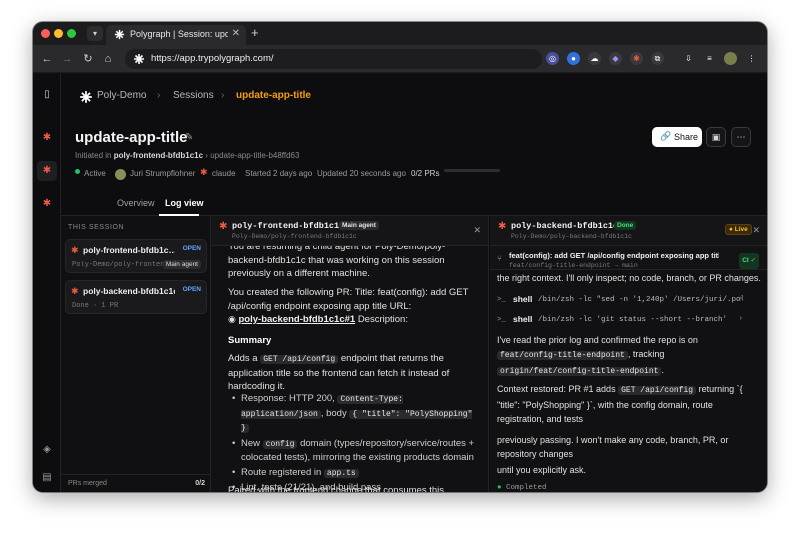 The height and width of the screenshot is (535, 800). I want to click on docs-icon: ▤, so click(47, 478).